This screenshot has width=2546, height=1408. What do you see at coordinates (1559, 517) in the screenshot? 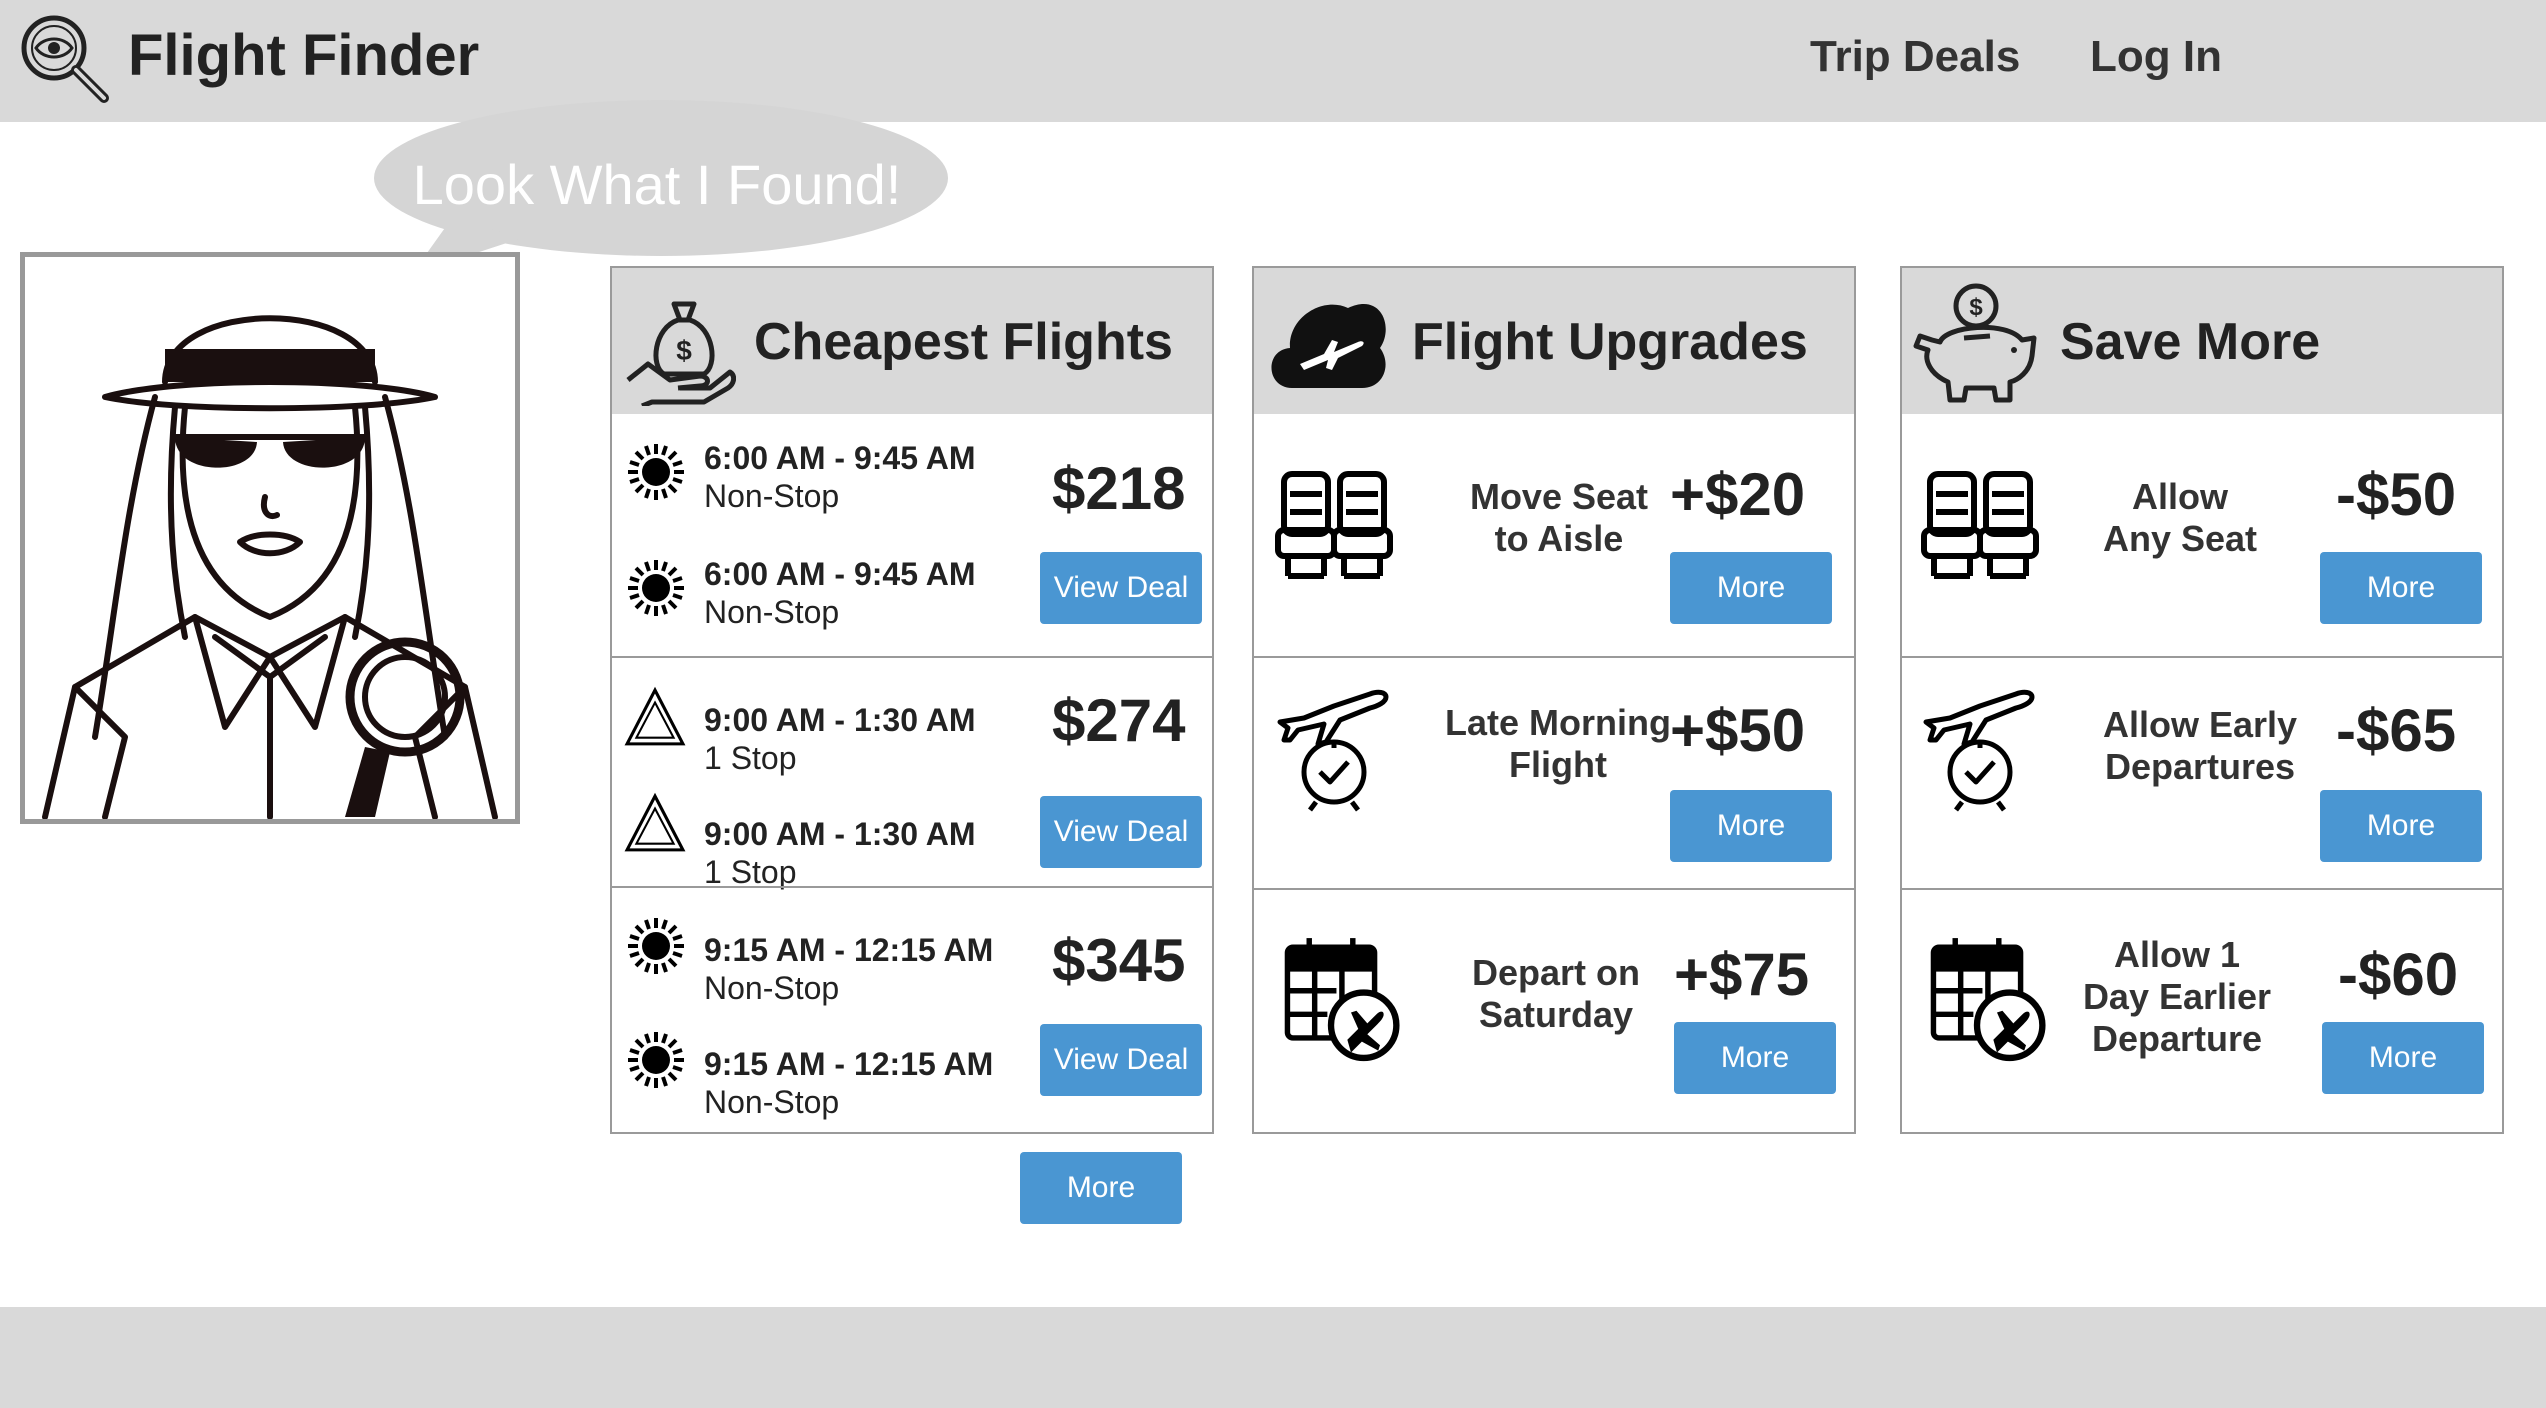
I see `upgrade-label: Move Seat to Aisle` at bounding box center [1559, 517].